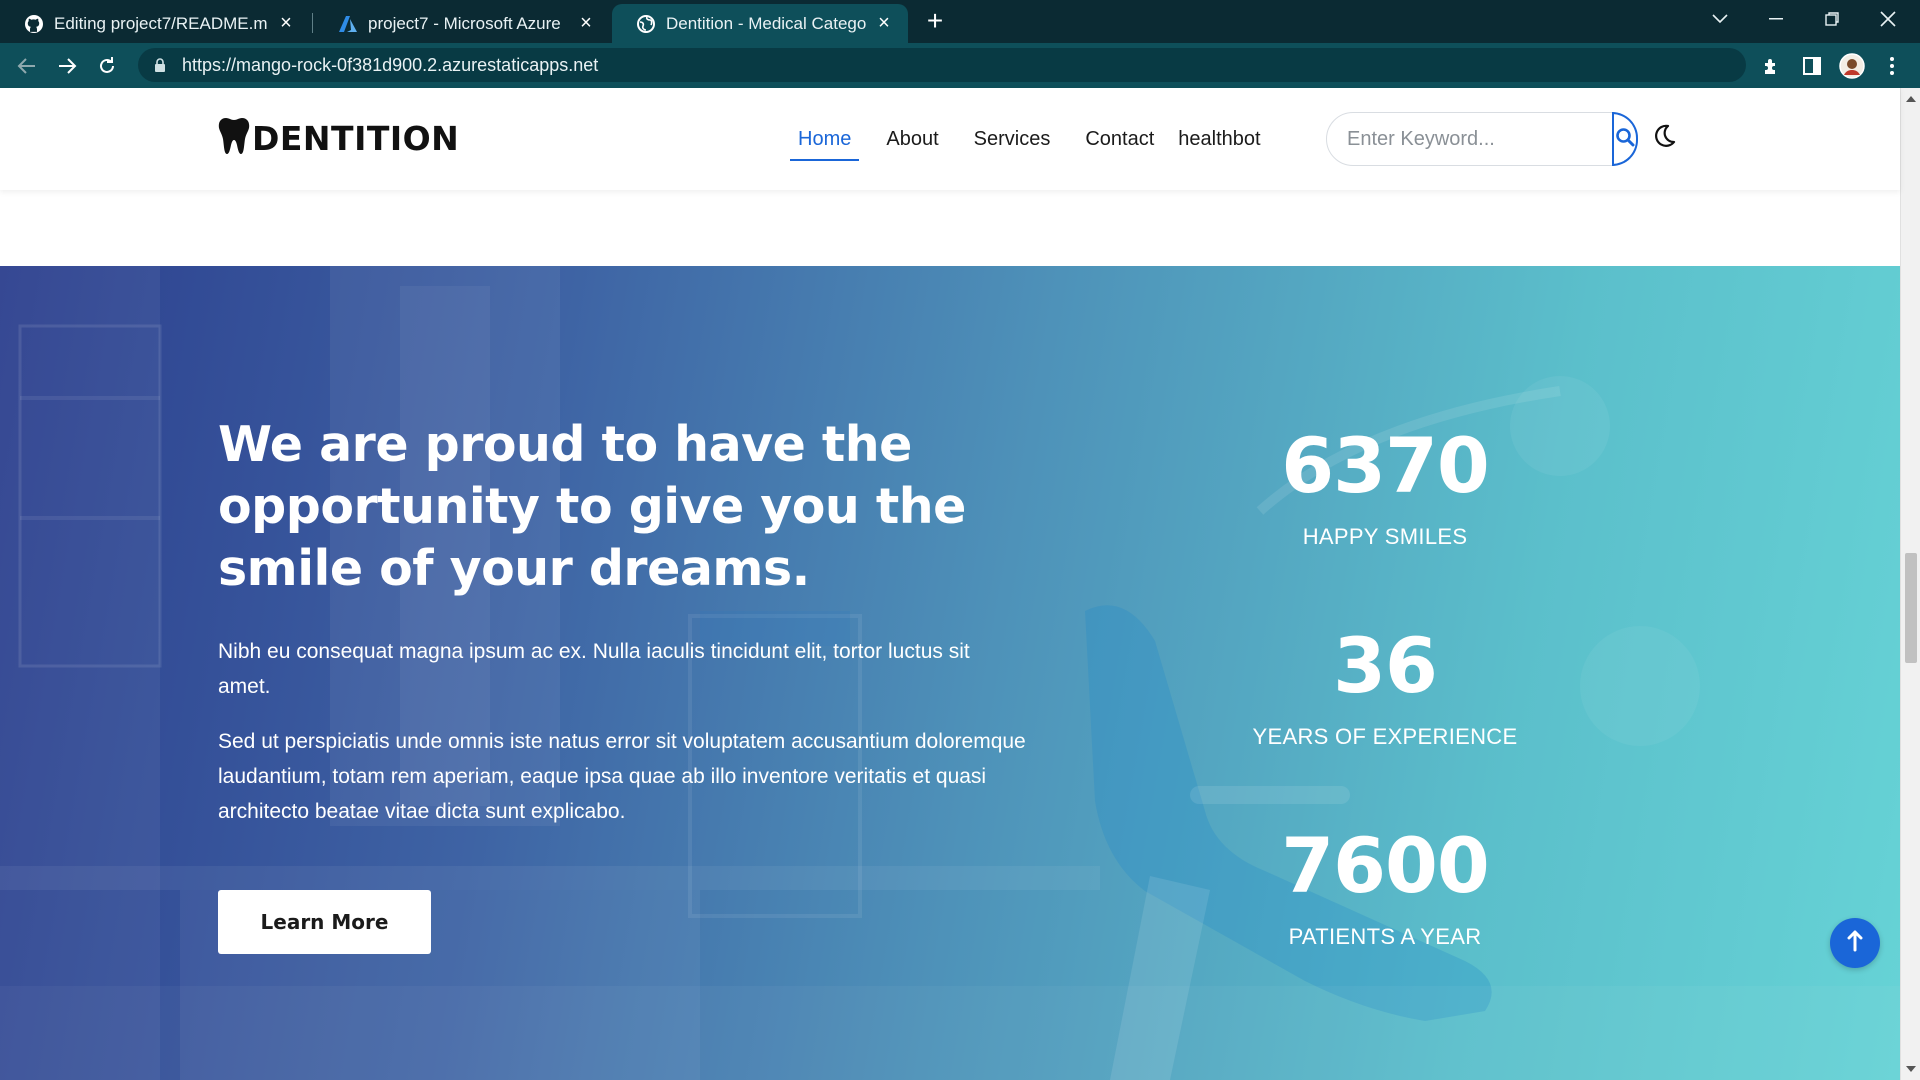 The height and width of the screenshot is (1080, 1920). I want to click on tab-title: Editing project7/README.md at, so click(161, 23).